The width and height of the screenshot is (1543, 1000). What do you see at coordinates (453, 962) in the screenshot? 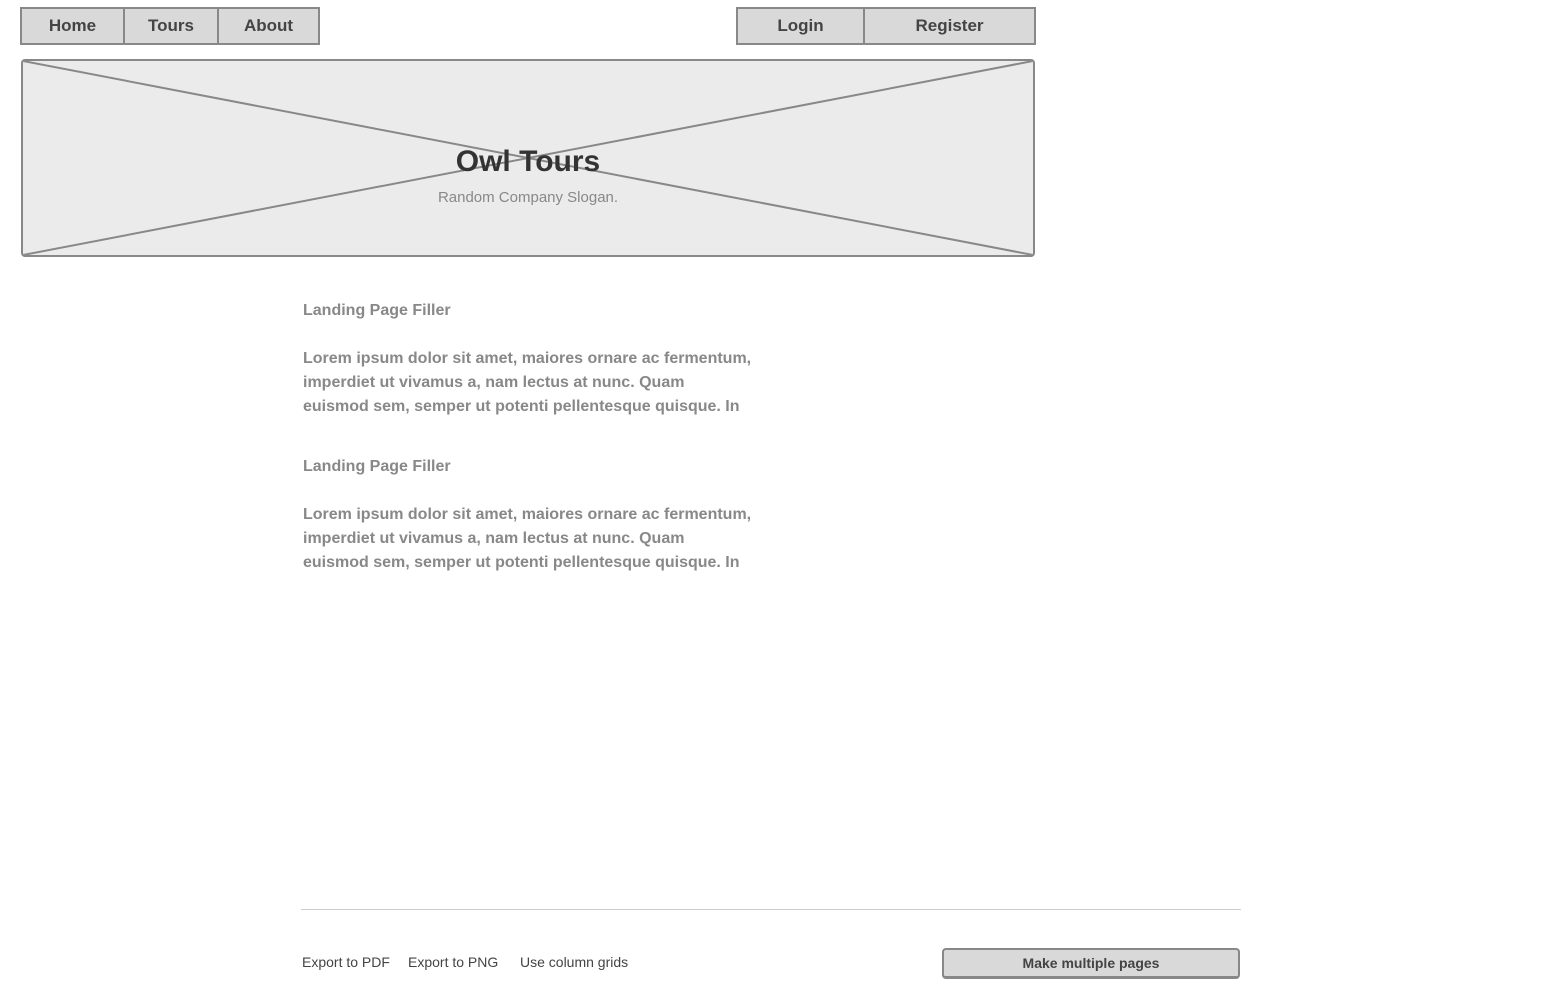
I see `export-png-link: Export to PNG` at bounding box center [453, 962].